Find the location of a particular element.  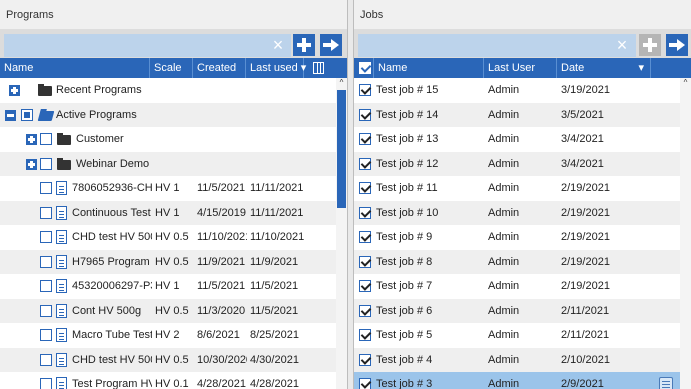

tree-group-customer: Customer is located at coordinates (173, 139).